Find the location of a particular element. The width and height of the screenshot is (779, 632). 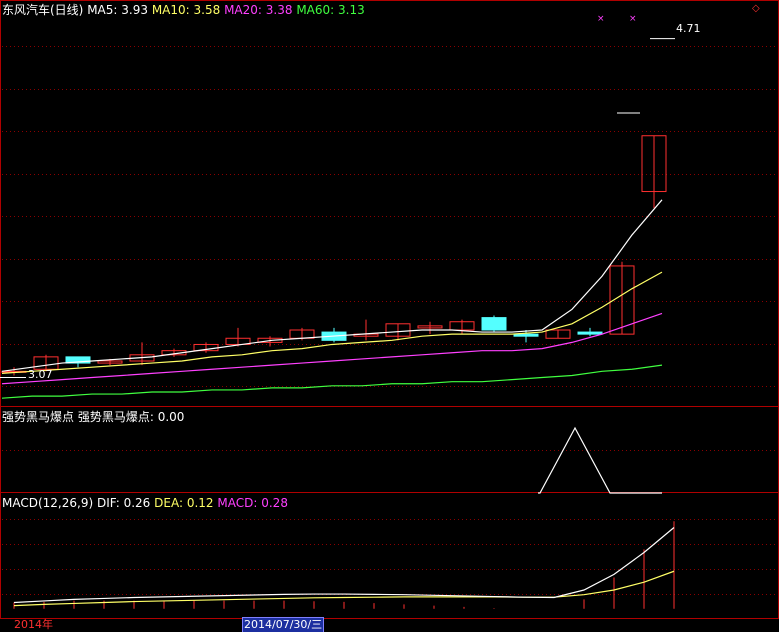

dif-label: DIF: is located at coordinates (108, 503).